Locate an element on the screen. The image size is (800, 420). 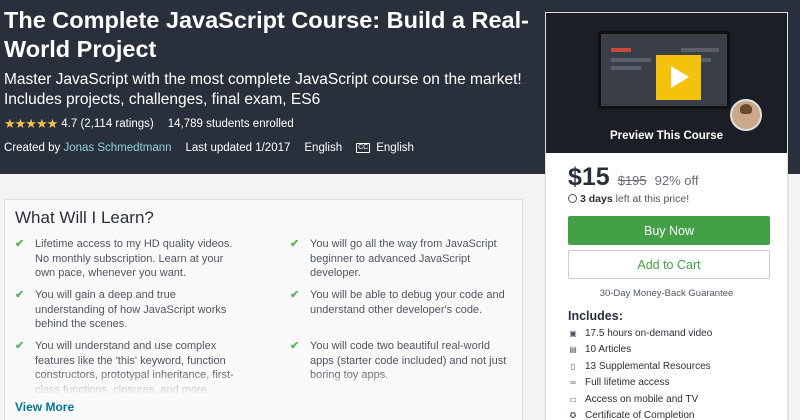
price-timer: 3 days left at this price! is located at coordinates (628, 199).